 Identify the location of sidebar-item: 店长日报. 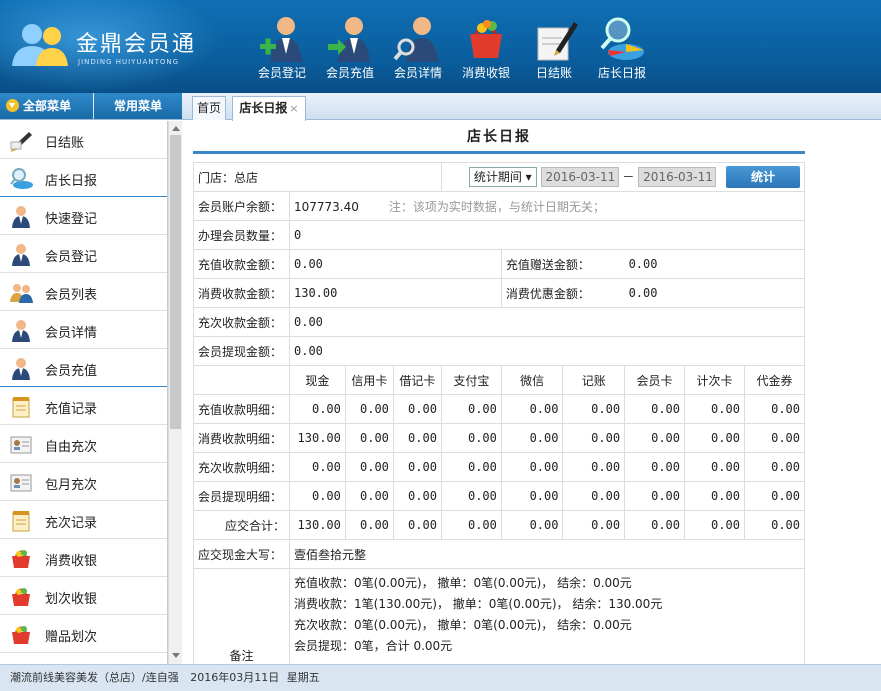
(83, 178).